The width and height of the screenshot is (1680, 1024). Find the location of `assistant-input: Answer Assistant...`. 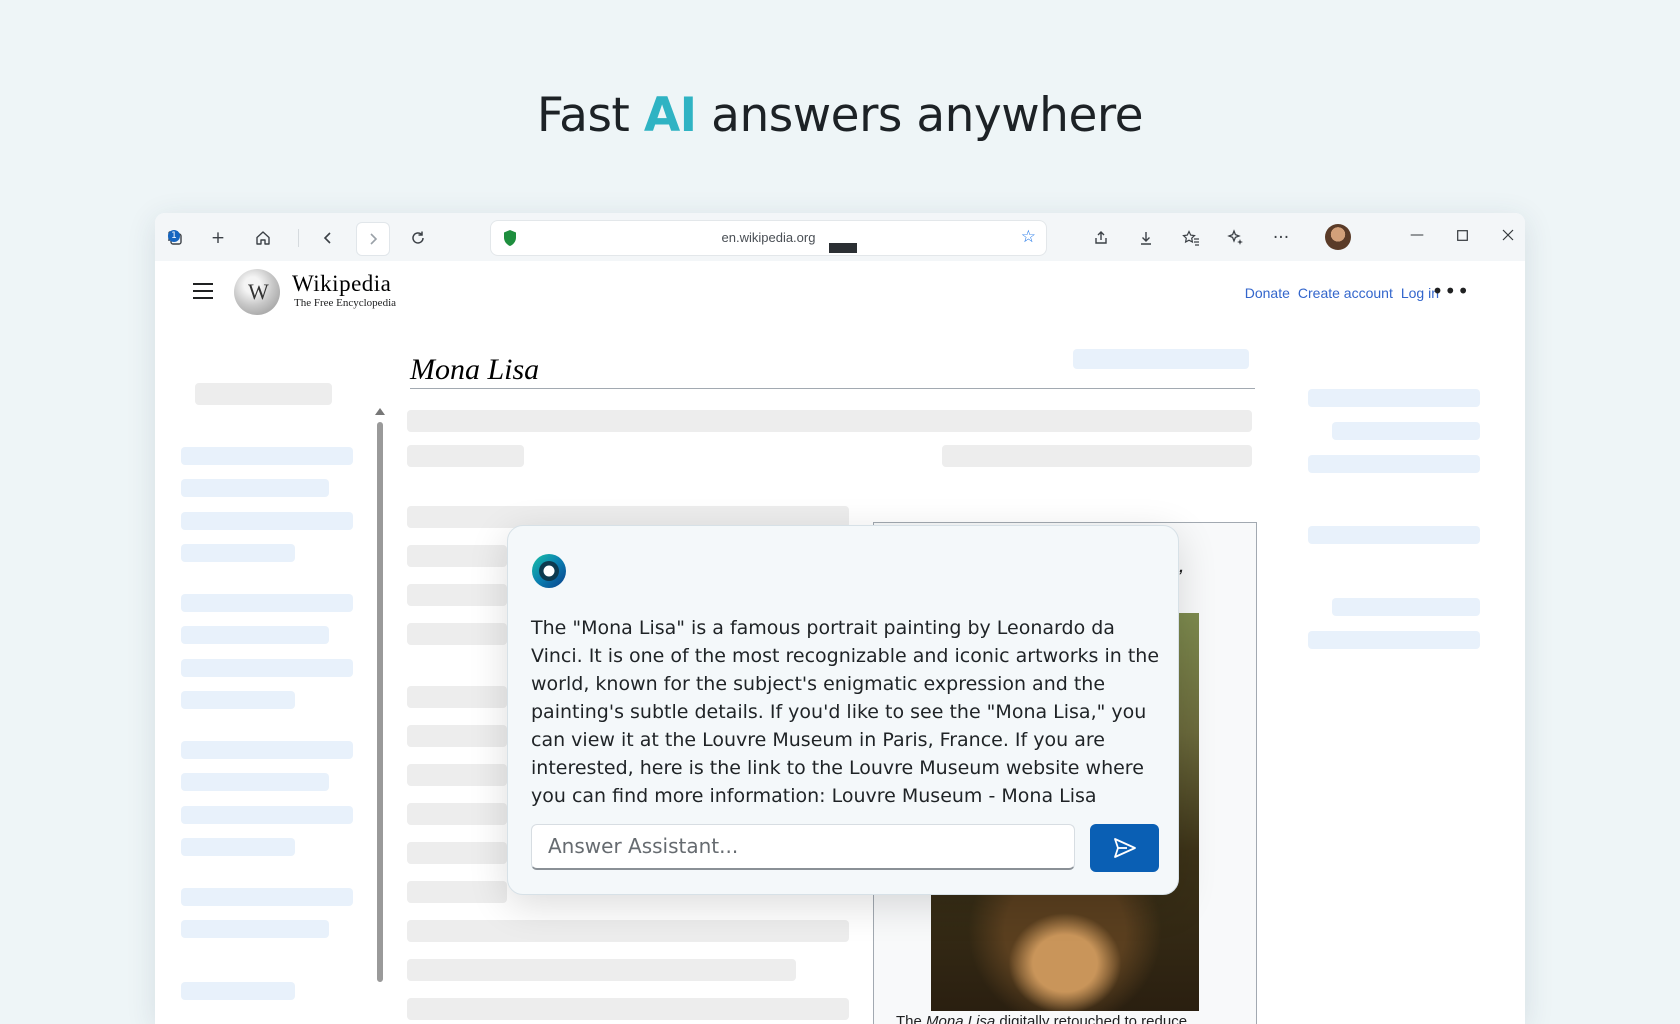

assistant-input: Answer Assistant... is located at coordinates (803, 847).